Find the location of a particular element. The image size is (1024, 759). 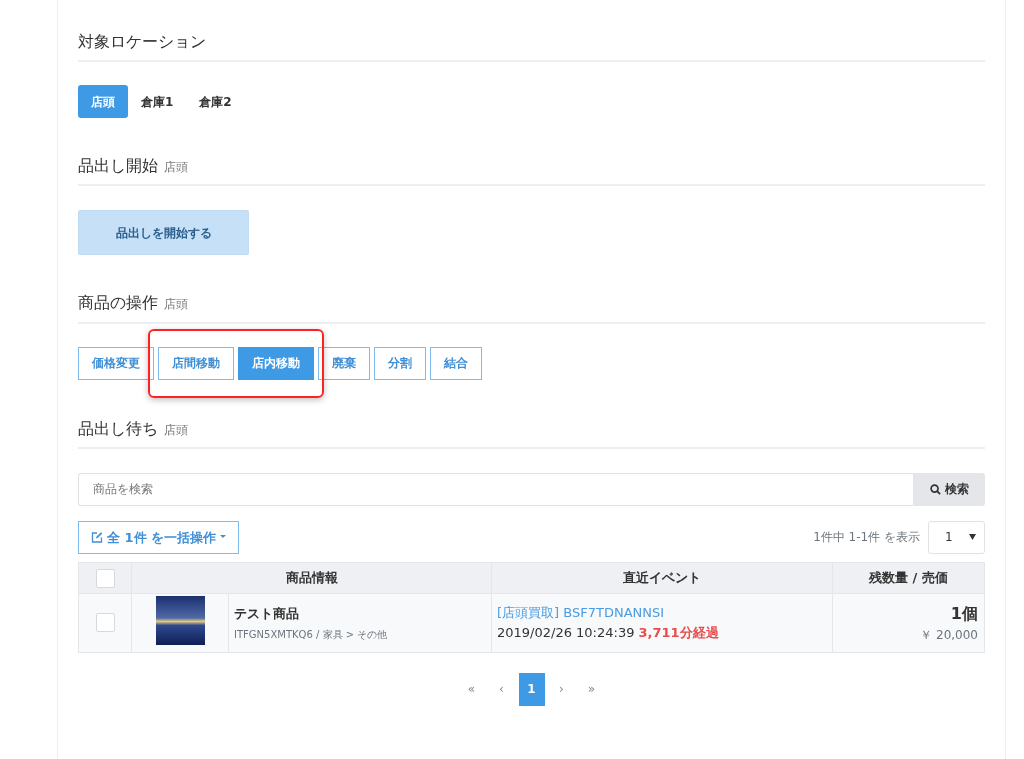

photo-placeholder is located at coordinates (180, 620).